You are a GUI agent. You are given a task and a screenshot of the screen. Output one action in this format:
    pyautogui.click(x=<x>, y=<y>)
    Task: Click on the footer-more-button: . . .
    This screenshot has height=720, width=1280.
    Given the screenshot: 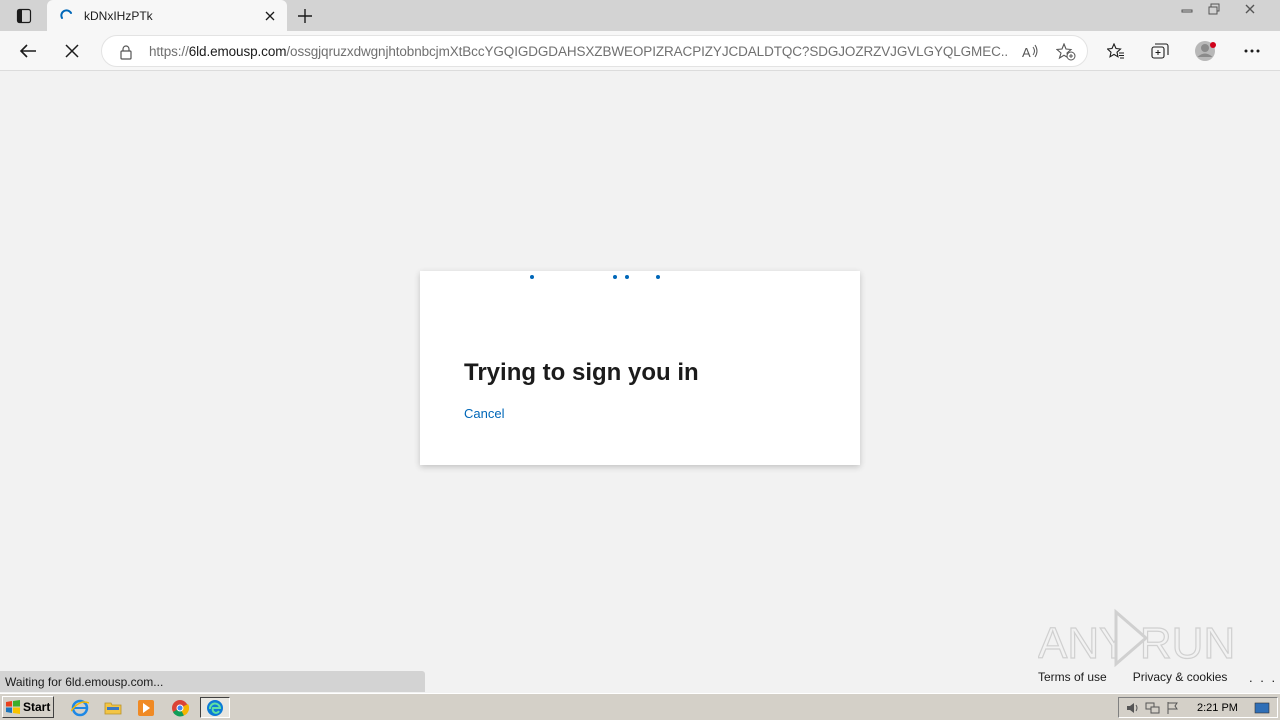 What is the action you would take?
    pyautogui.click(x=1263, y=677)
    